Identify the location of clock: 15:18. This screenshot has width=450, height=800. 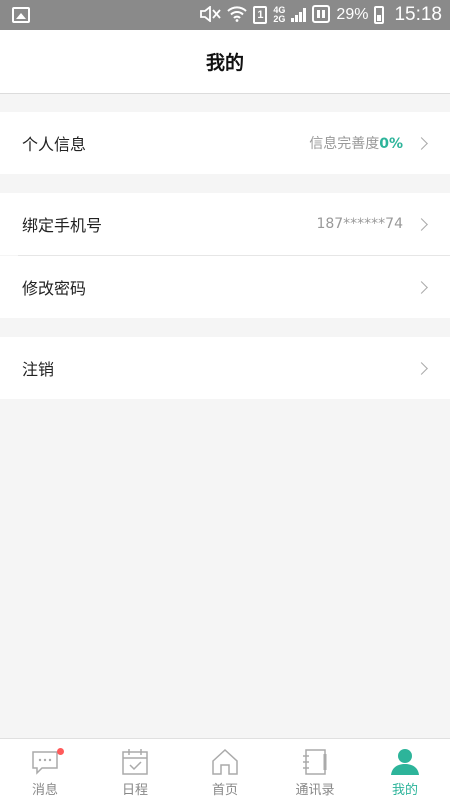
(418, 14).